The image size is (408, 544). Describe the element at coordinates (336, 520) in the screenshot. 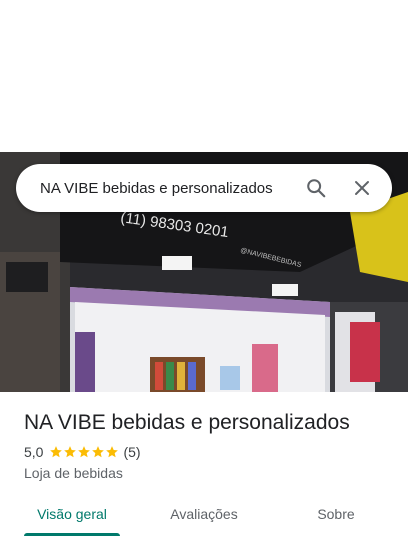

I see `tab-about: Sobre` at that location.